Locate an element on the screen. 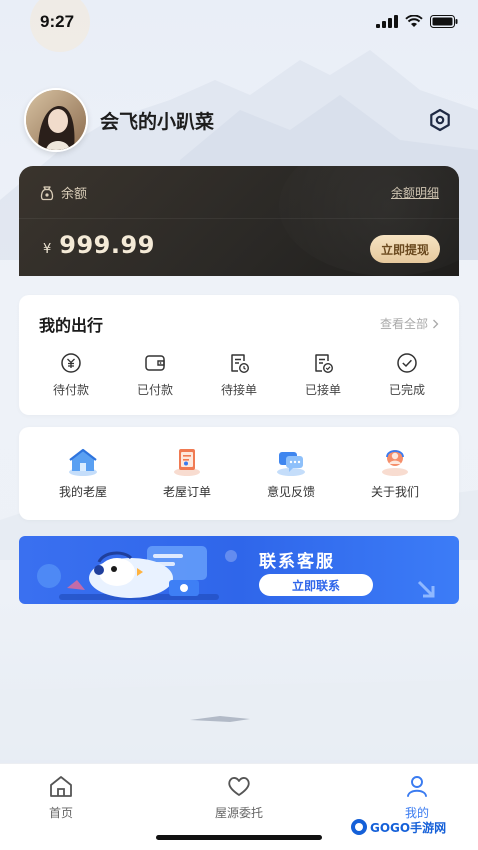  trip-item-paid: 已付款 is located at coordinates (155, 374).